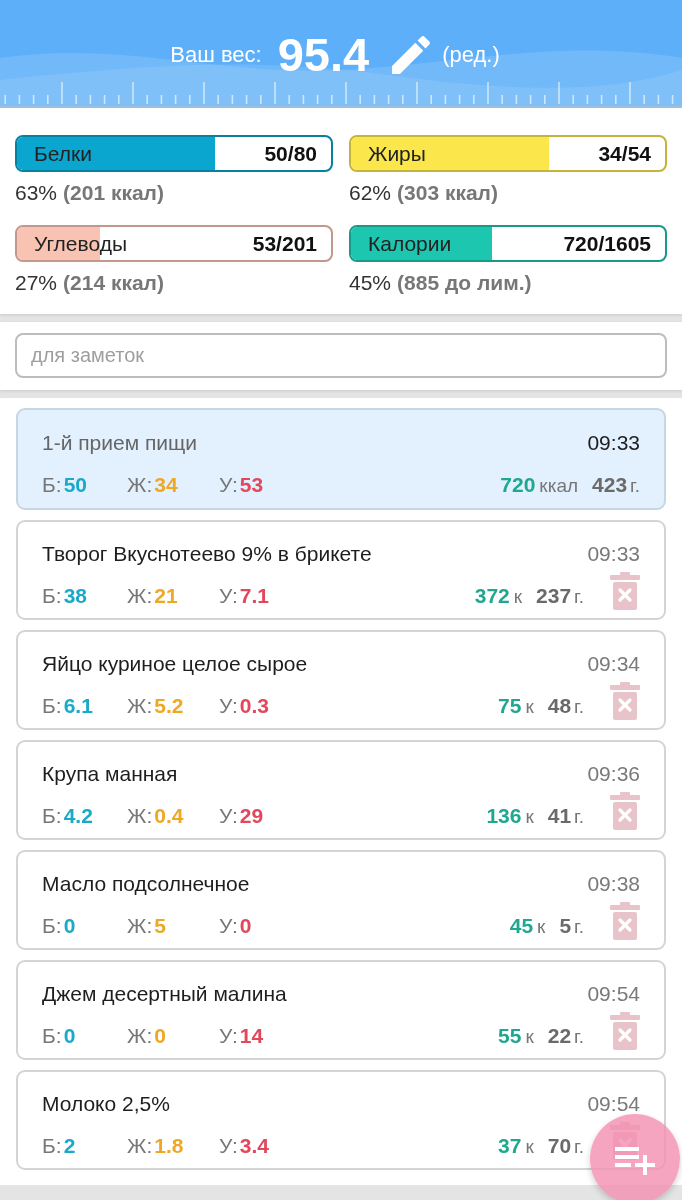 This screenshot has height=1200, width=682. What do you see at coordinates (75, 596) in the screenshot?
I see `macro-value: 38` at bounding box center [75, 596].